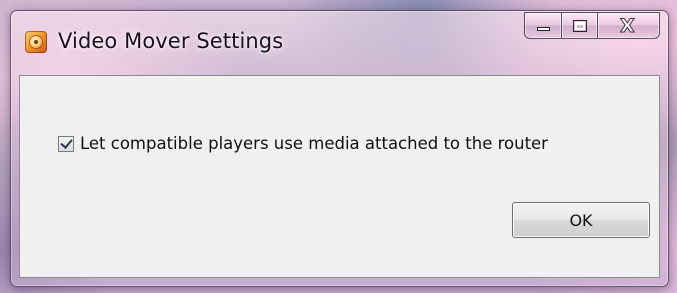 This screenshot has width=677, height=293. I want to click on window-title: Video Mover Settings, so click(171, 41).